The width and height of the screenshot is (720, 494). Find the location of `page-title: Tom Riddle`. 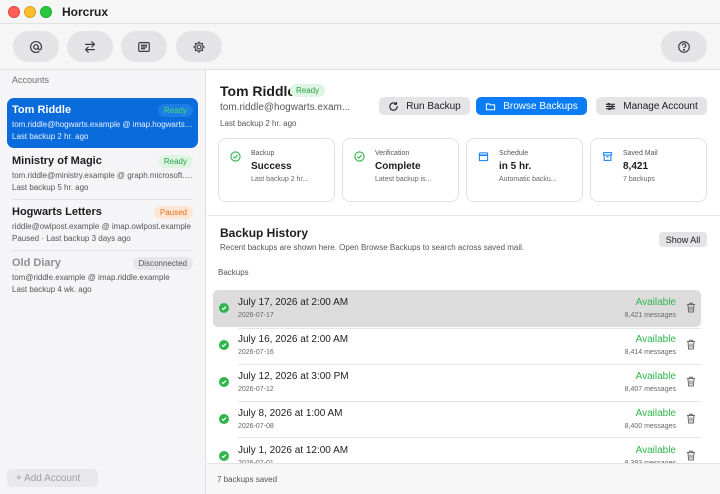

page-title: Tom Riddle is located at coordinates (258, 91).